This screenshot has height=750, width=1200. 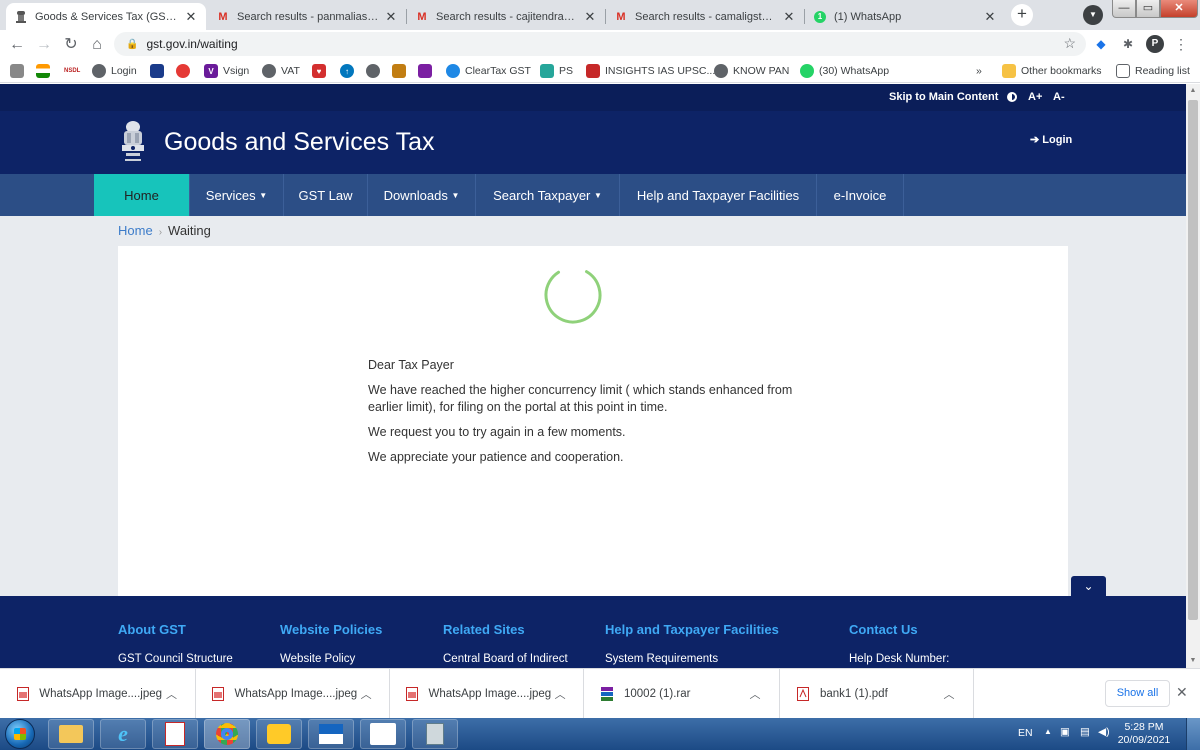 I want to click on bookmark-nsdl: NSDL, so click(x=72, y=71).